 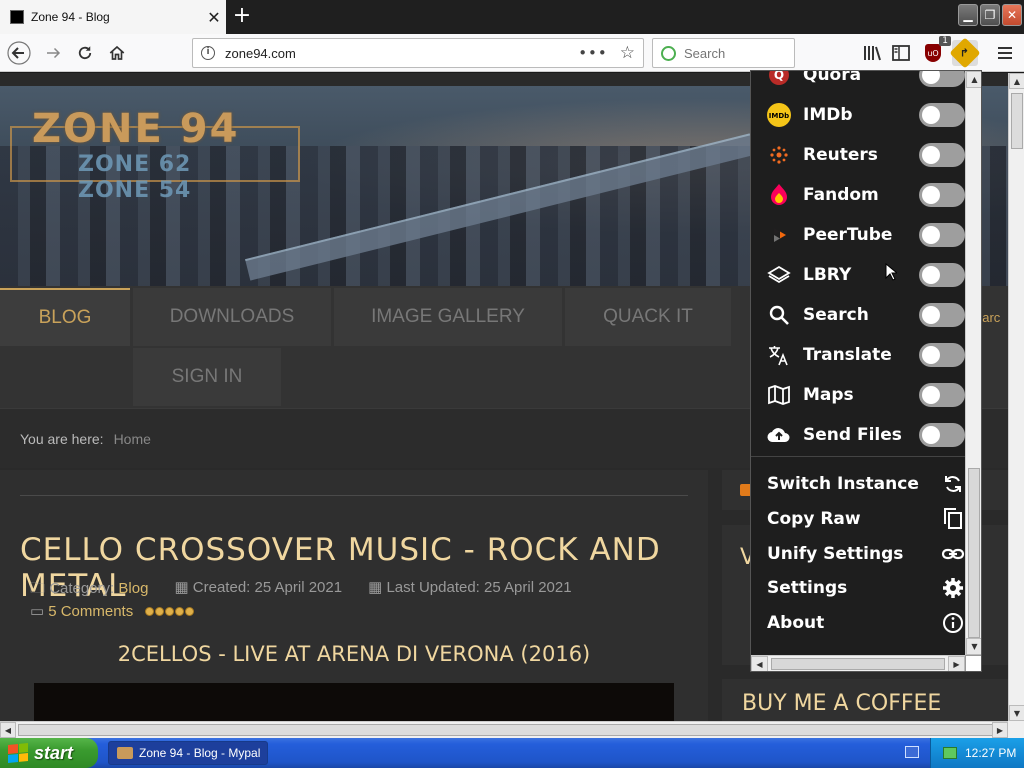 I want to click on network-icon, so click(x=950, y=753).